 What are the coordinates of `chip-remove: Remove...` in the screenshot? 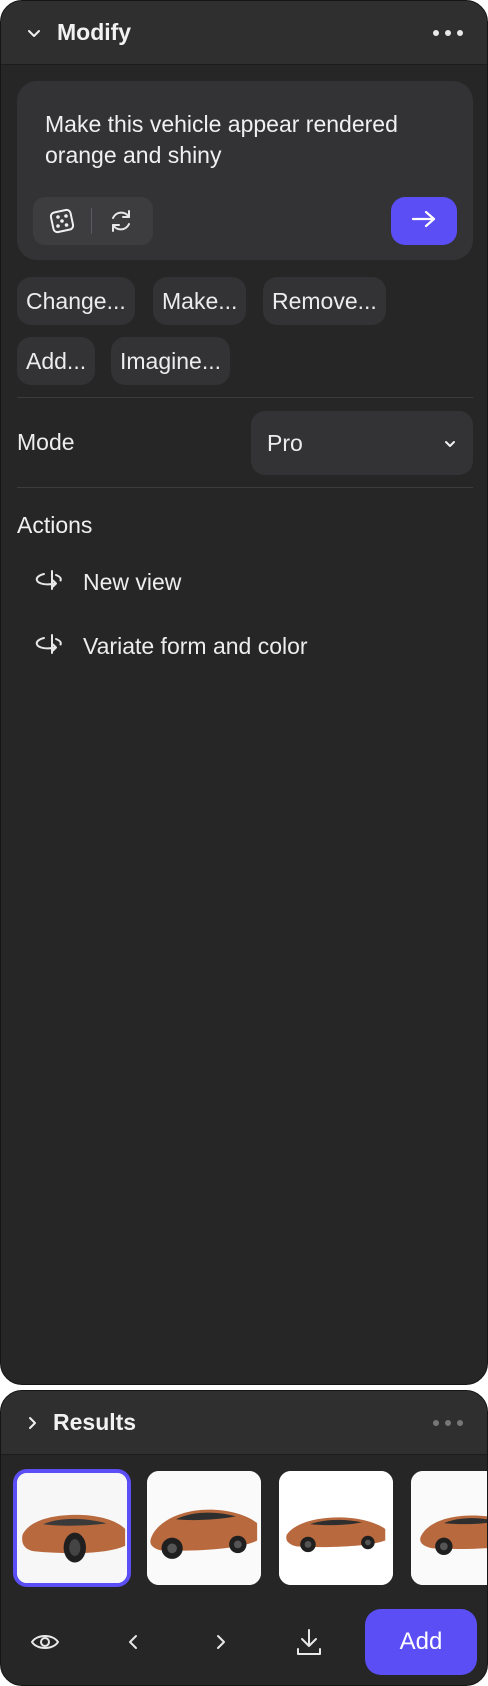 It's located at (324, 301).